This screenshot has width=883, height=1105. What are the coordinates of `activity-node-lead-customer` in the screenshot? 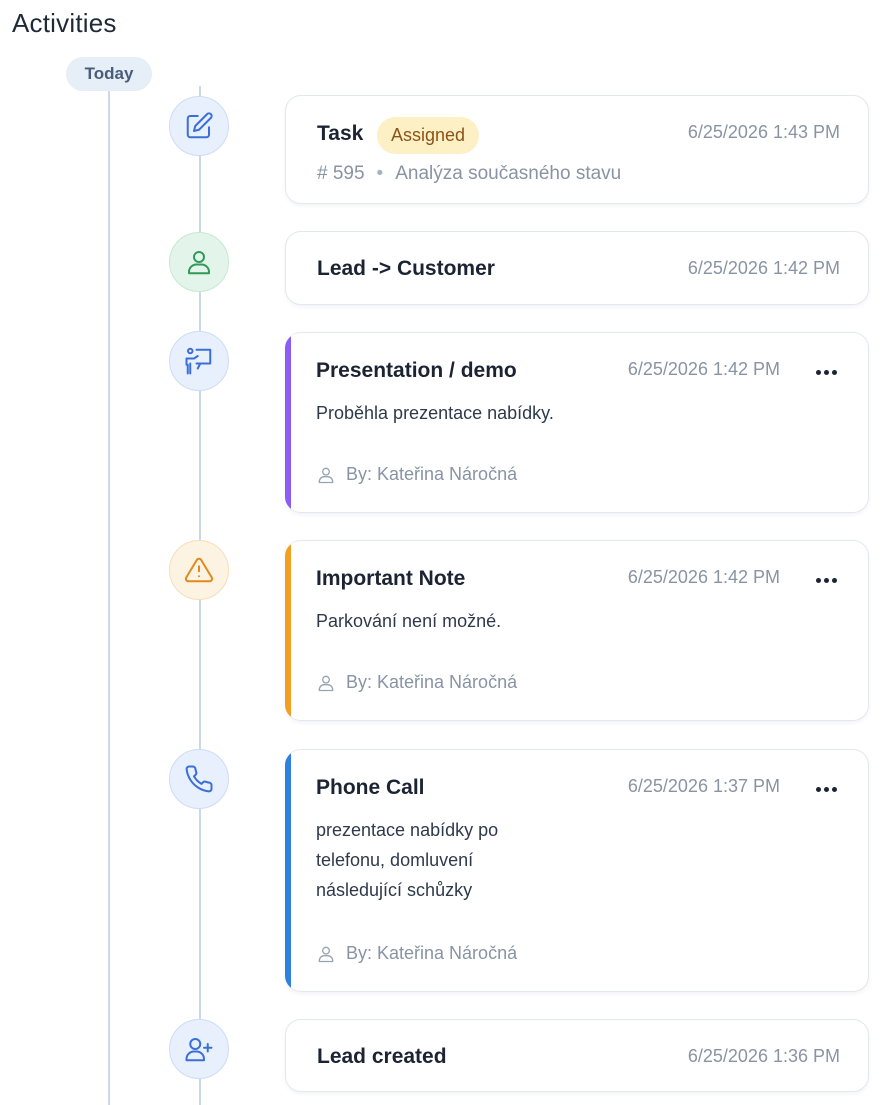 It's located at (199, 262).